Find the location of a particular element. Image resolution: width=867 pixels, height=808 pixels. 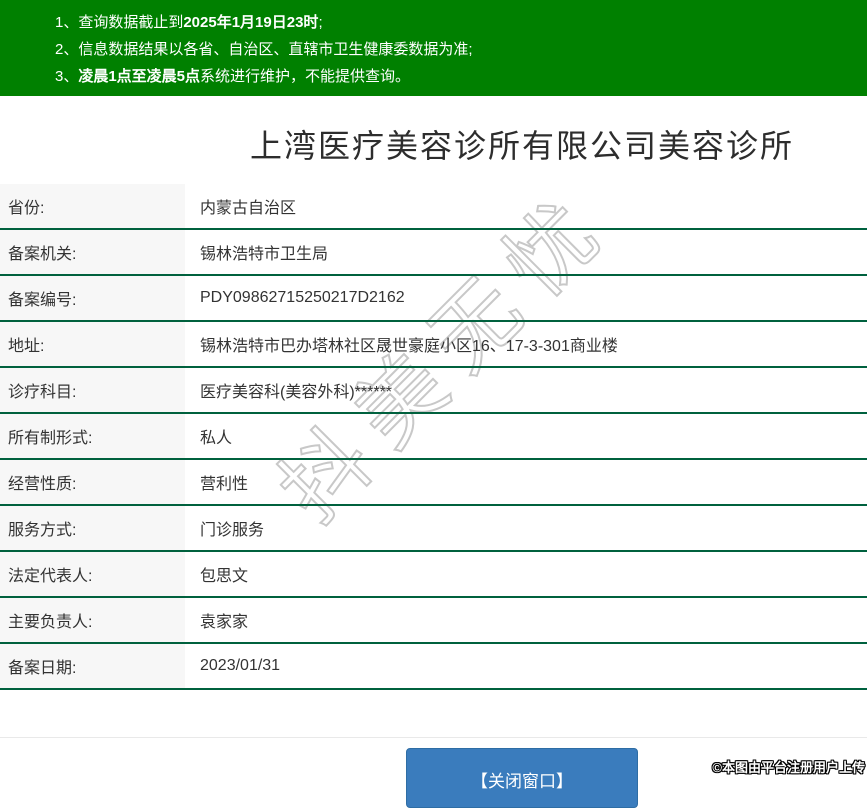

notice-line-3: 3、凌晨1点至凌晨5点系统进行维护，不能提供查询。 is located at coordinates (233, 76).